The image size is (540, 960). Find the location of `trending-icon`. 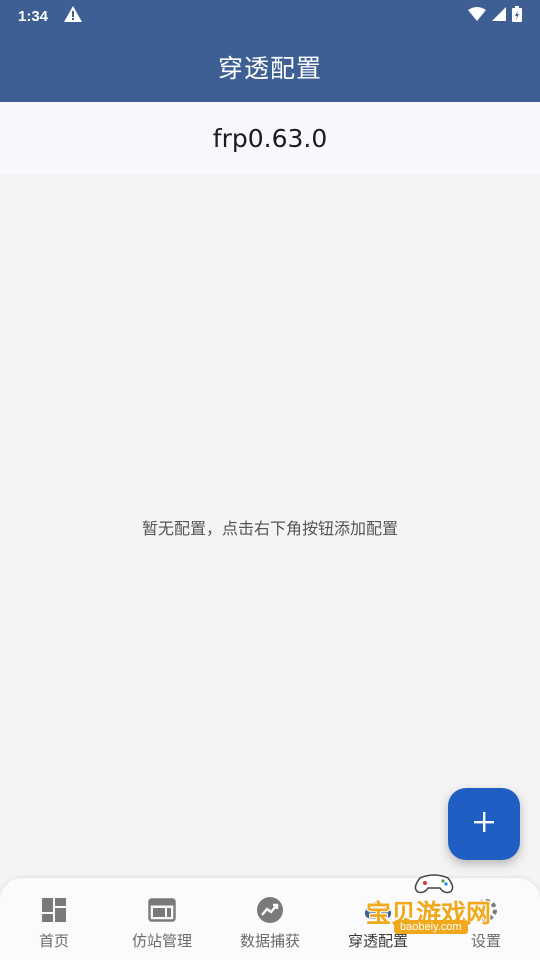

trending-icon is located at coordinates (270, 910).